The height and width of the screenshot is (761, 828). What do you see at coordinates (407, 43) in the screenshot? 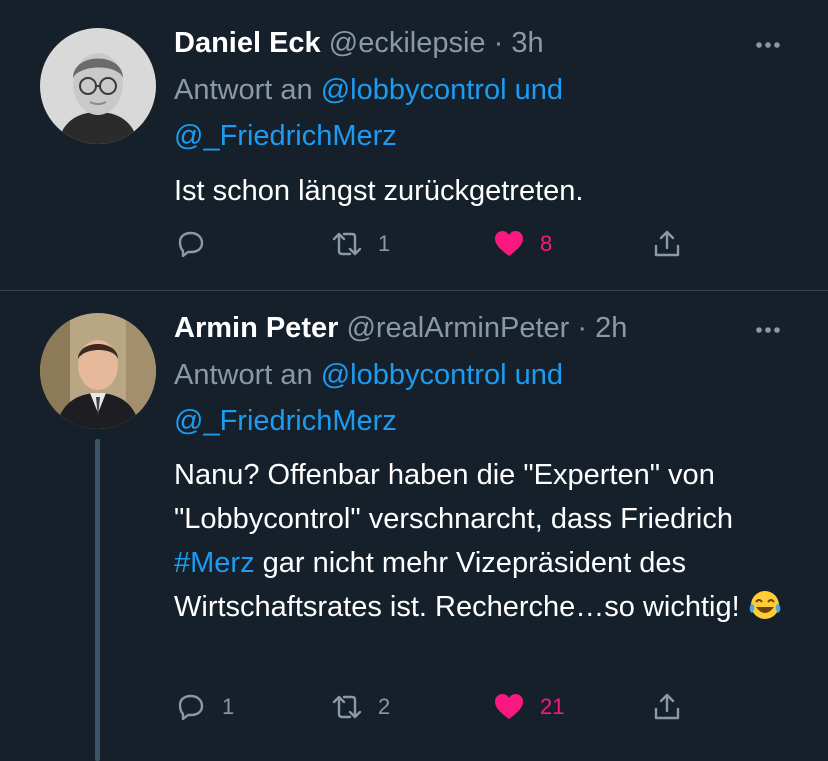
I see `author-handle: @eckilepsie` at bounding box center [407, 43].